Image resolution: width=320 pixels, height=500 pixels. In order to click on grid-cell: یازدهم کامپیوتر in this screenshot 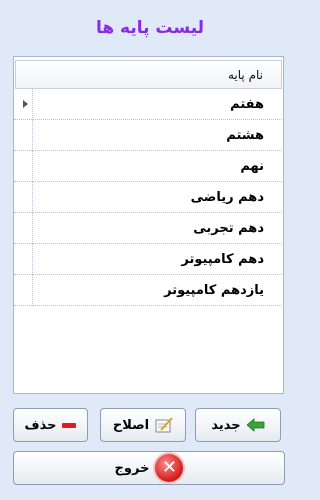, I will do `click(157, 290)`.